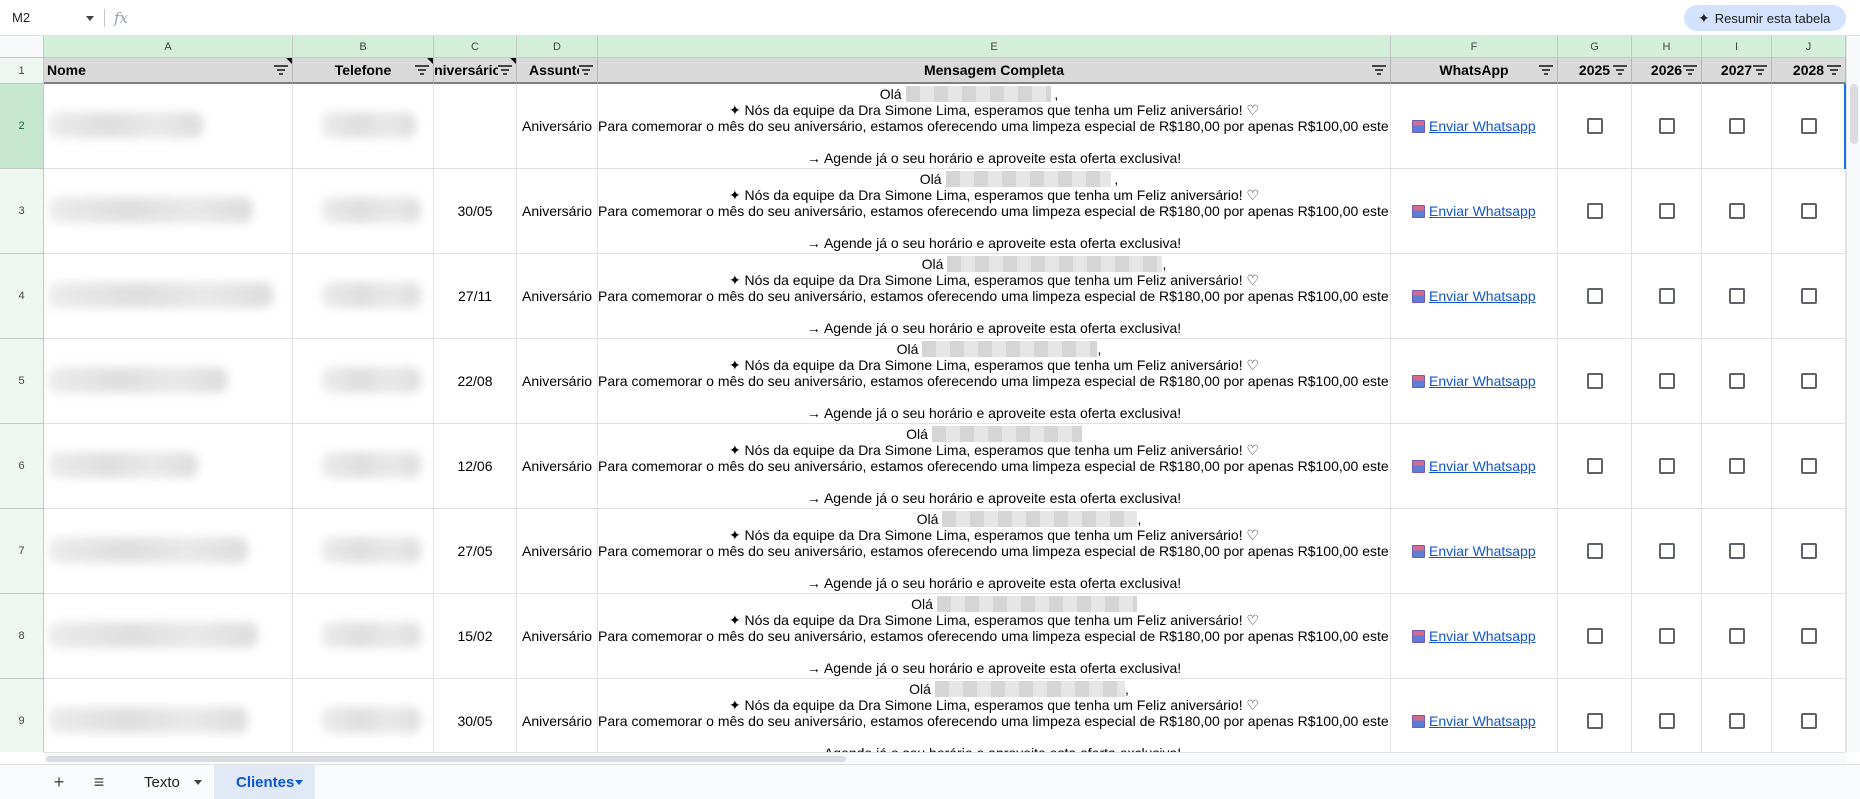 This screenshot has width=1860, height=799. I want to click on header-cell-c2027: 2027, so click(1737, 71).